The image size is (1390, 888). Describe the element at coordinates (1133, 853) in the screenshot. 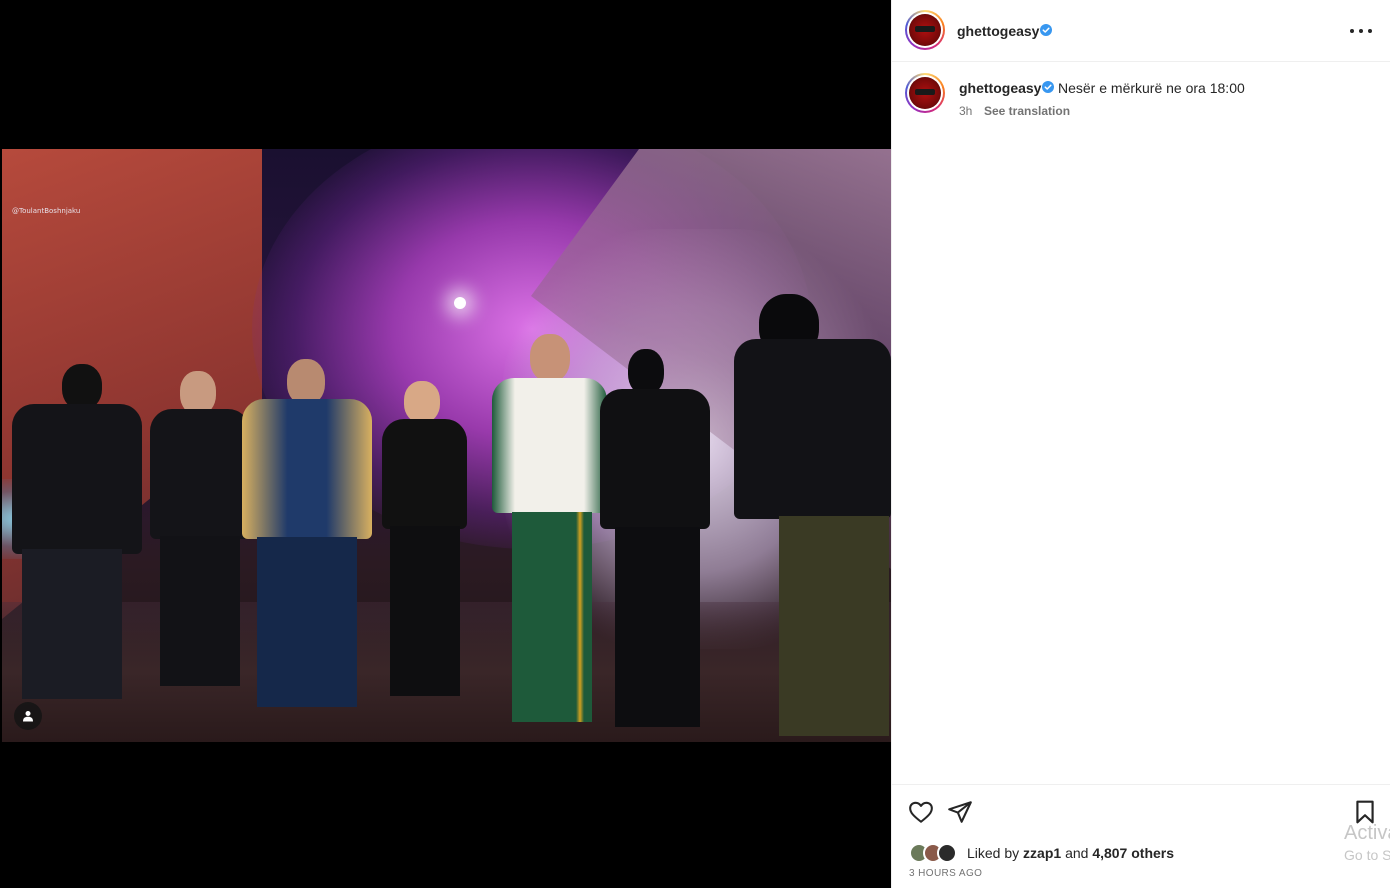

I see `likes-count-link: 4,807 others` at that location.